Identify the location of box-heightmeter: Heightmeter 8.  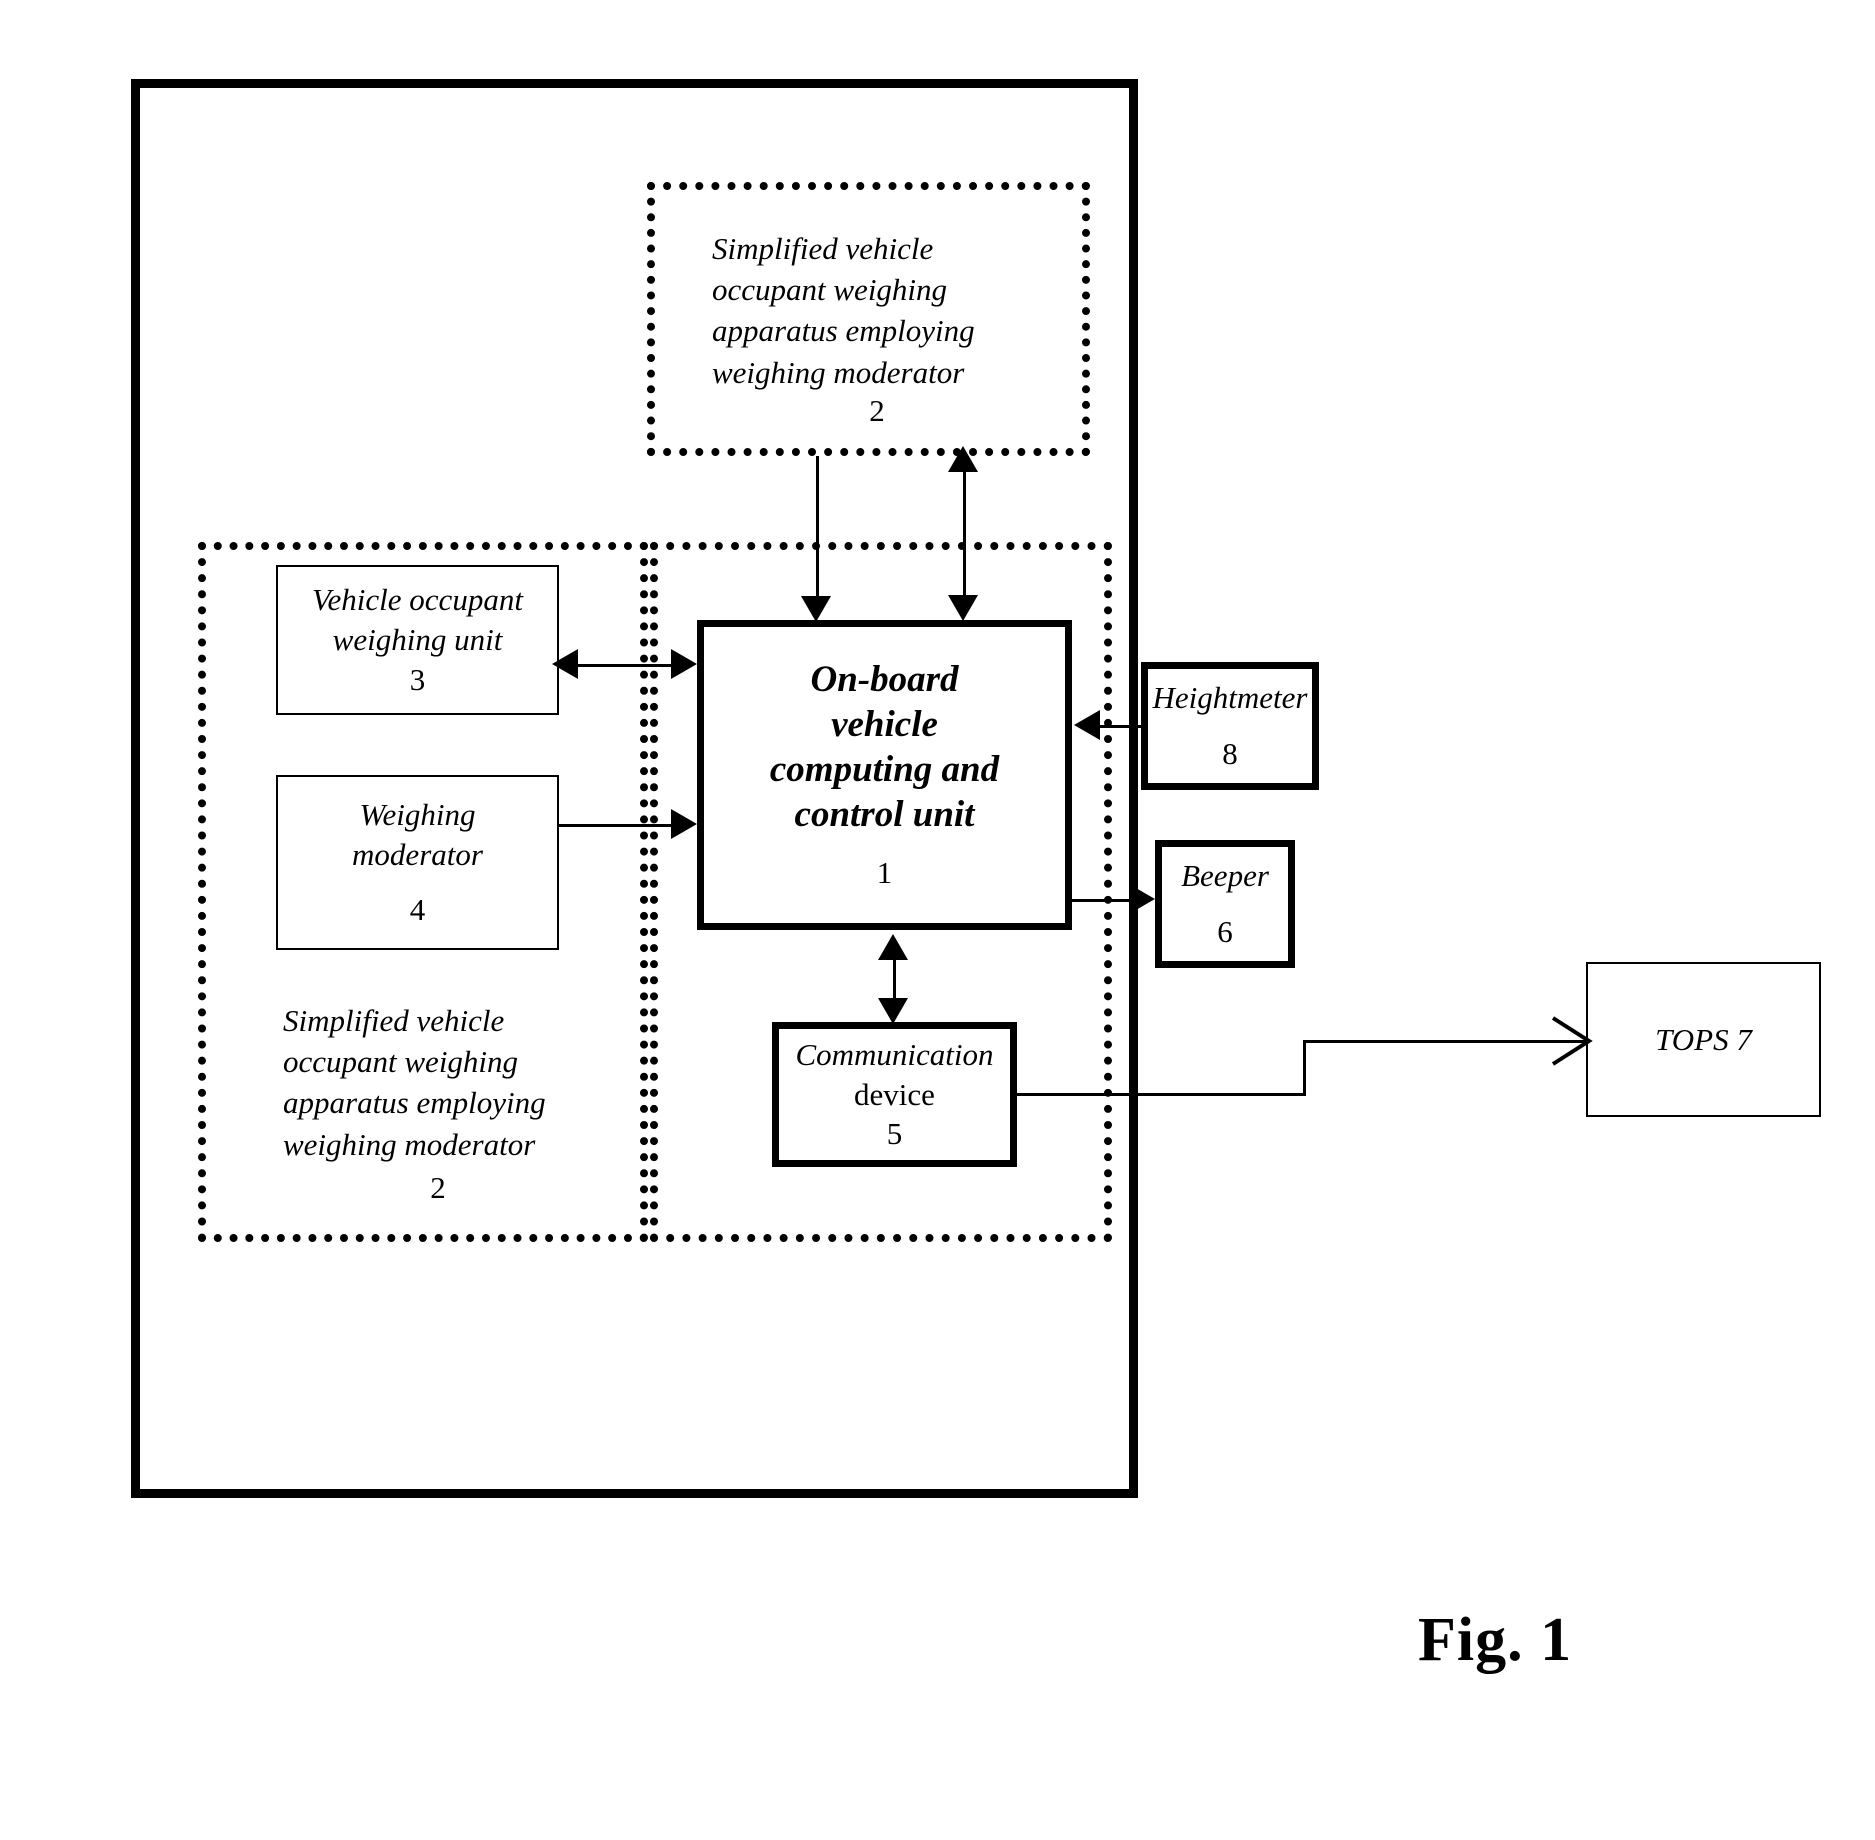
(1230, 726).